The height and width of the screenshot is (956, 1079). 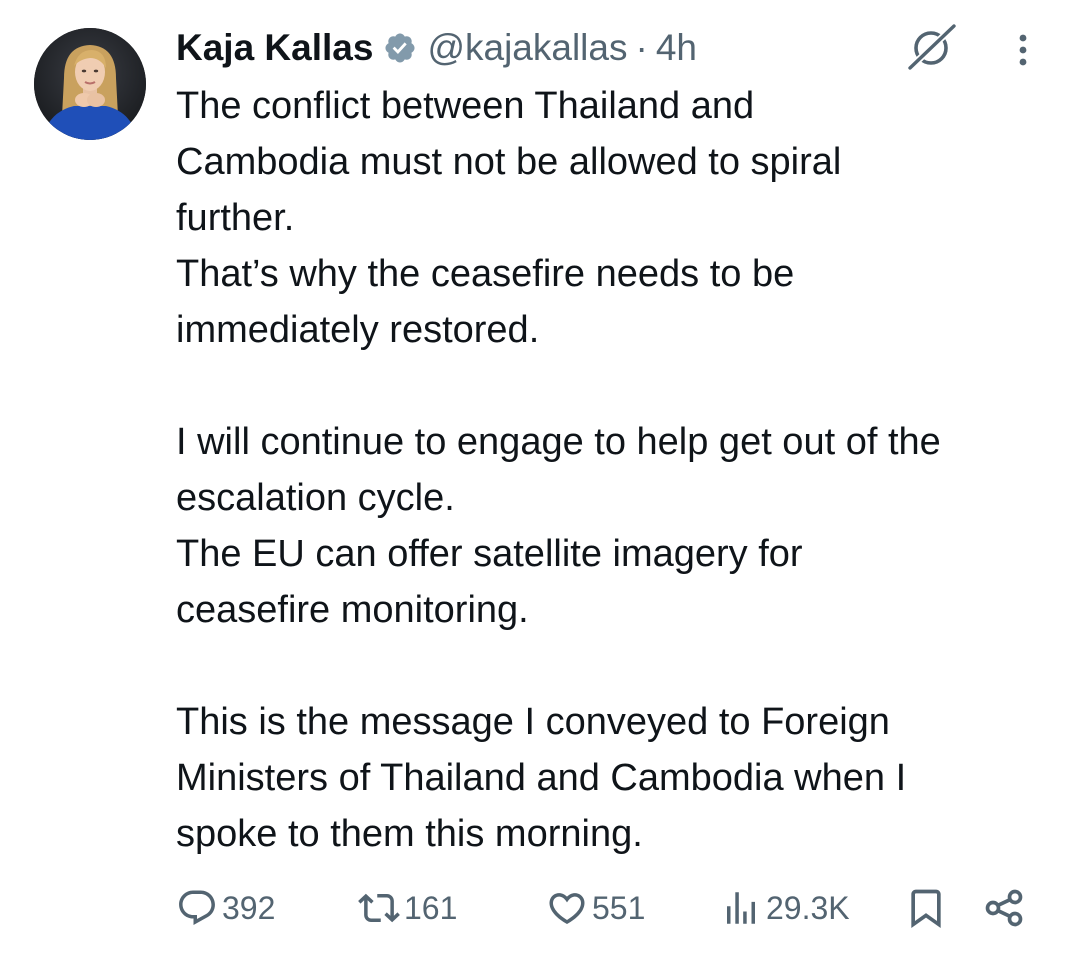 I want to click on reply-icon, so click(x=197, y=907).